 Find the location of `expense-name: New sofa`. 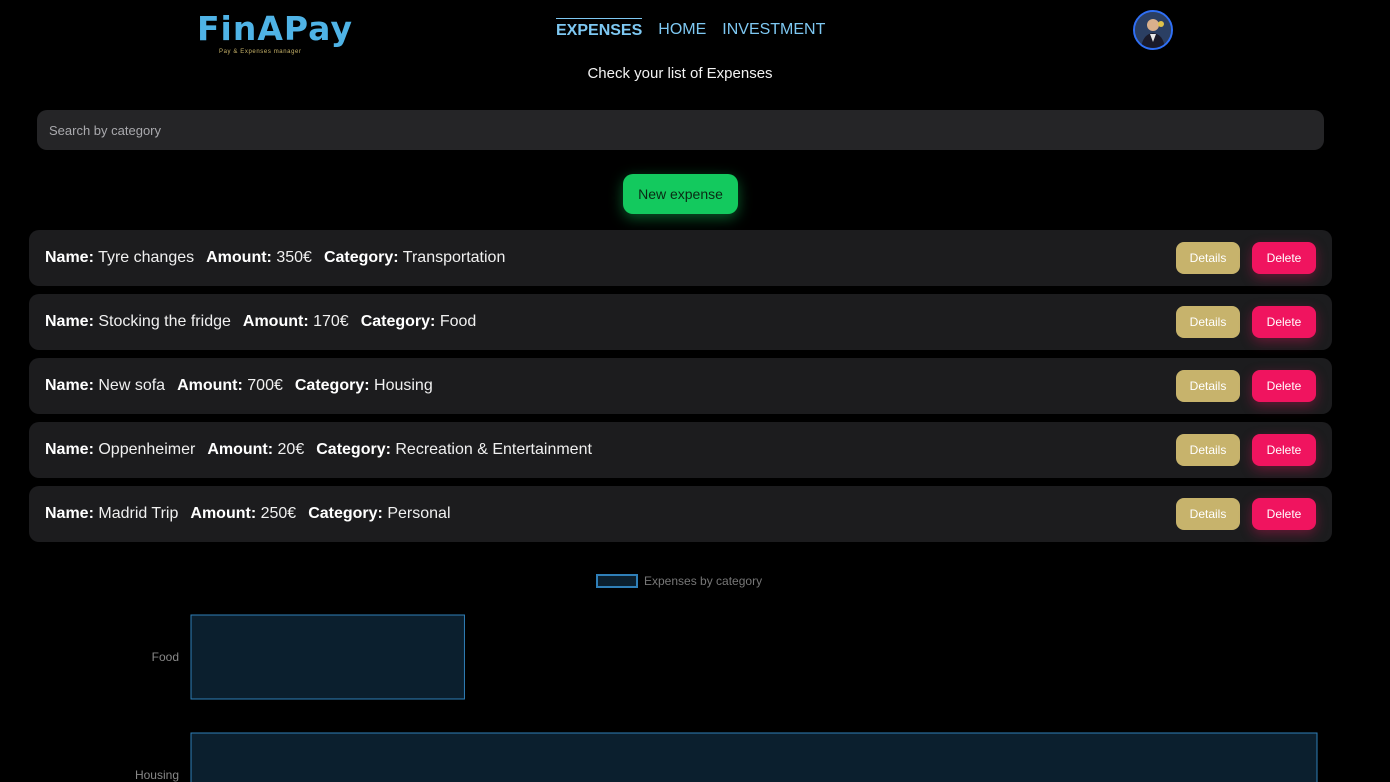

expense-name: New sofa is located at coordinates (132, 385).